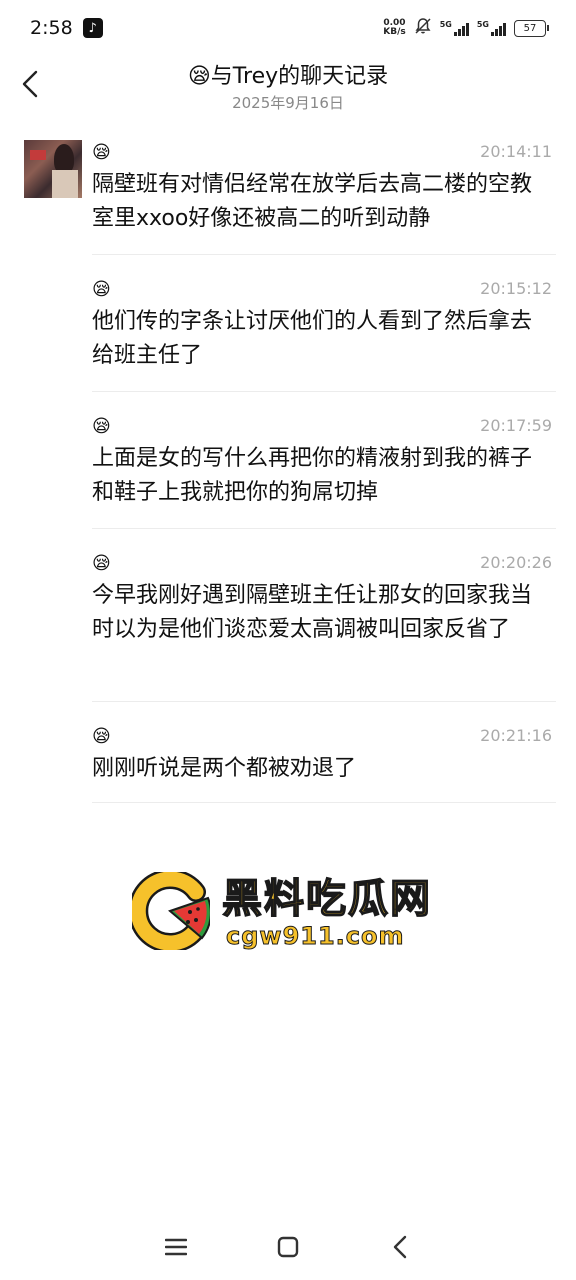 This screenshot has width=576, height=1280. Describe the element at coordinates (516, 562) in the screenshot. I see `message-time: 20:20:26` at that location.